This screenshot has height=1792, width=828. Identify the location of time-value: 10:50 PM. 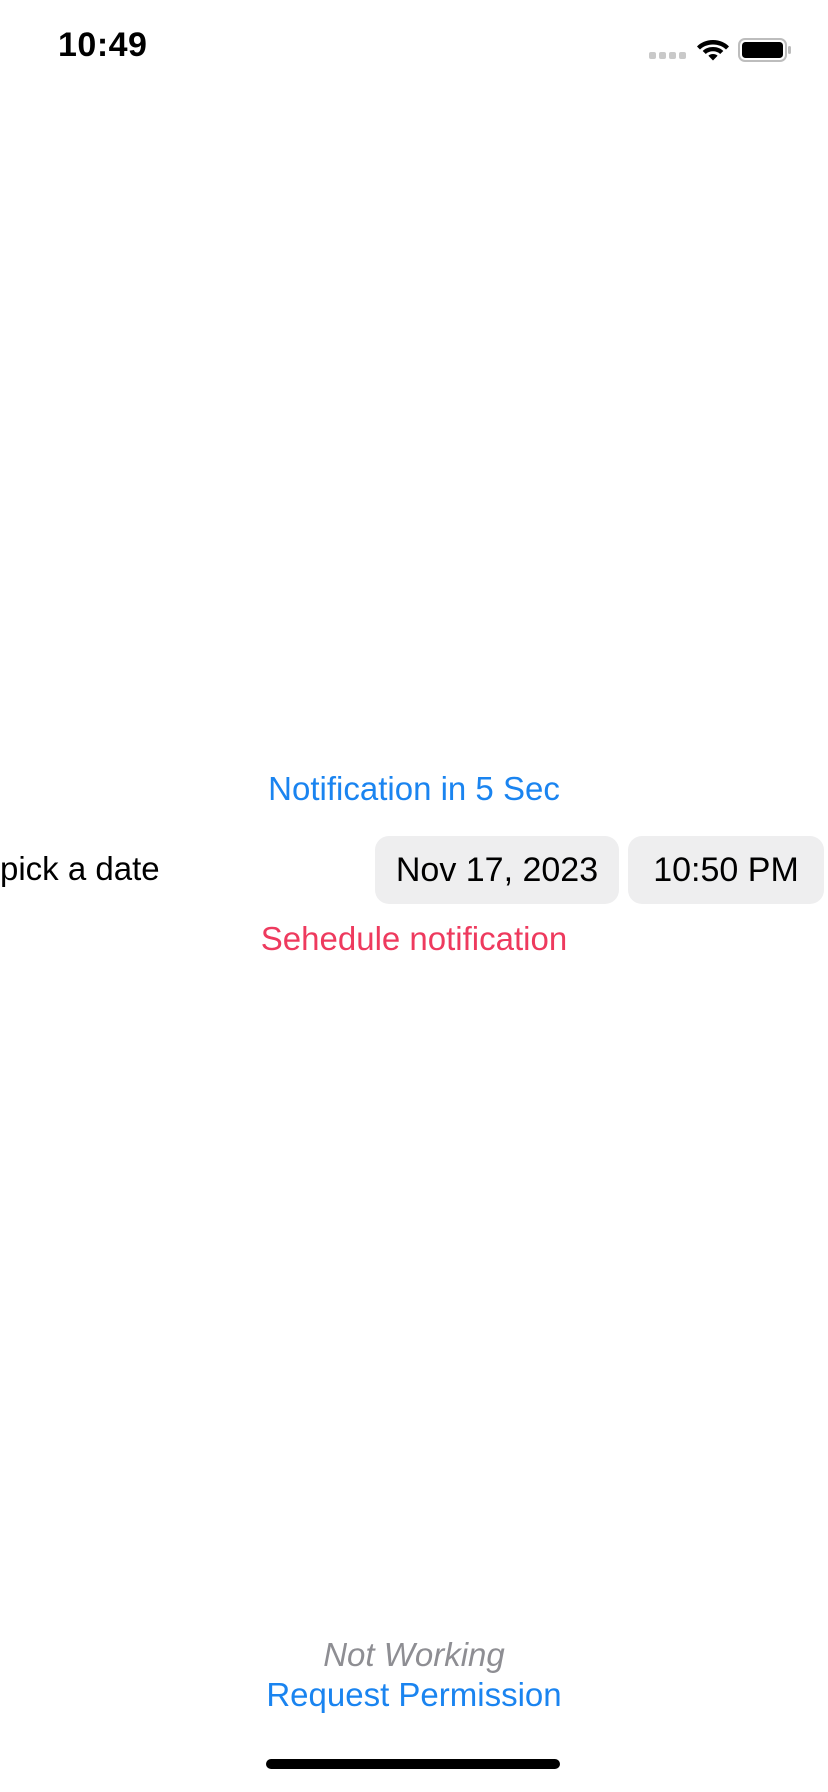
(726, 869).